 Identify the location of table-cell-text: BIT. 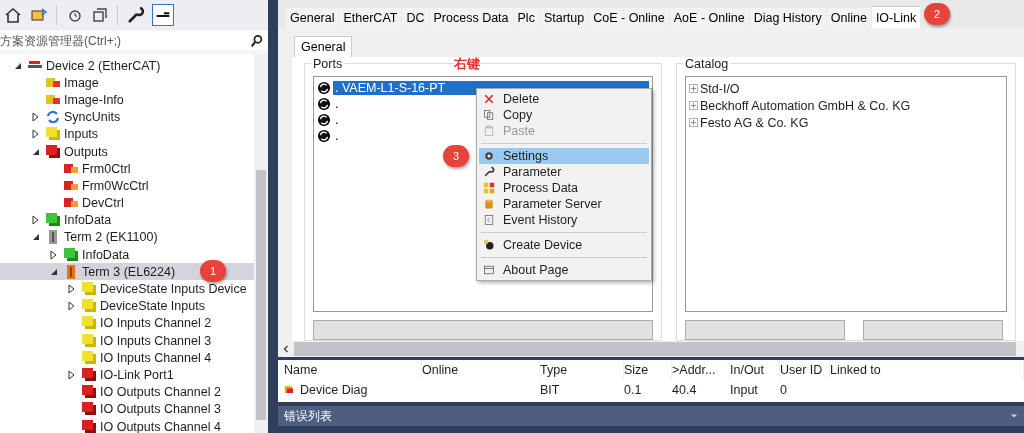
(550, 390).